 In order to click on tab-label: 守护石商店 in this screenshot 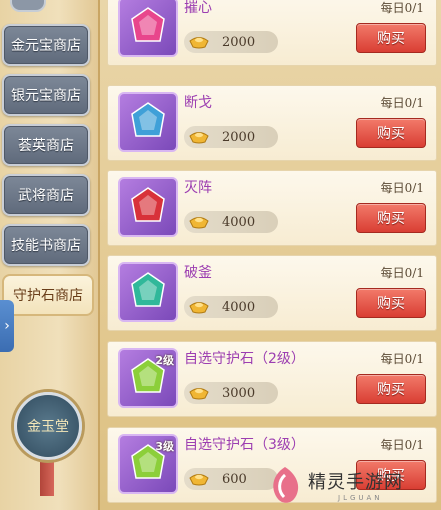, I will do `click(48, 296)`.